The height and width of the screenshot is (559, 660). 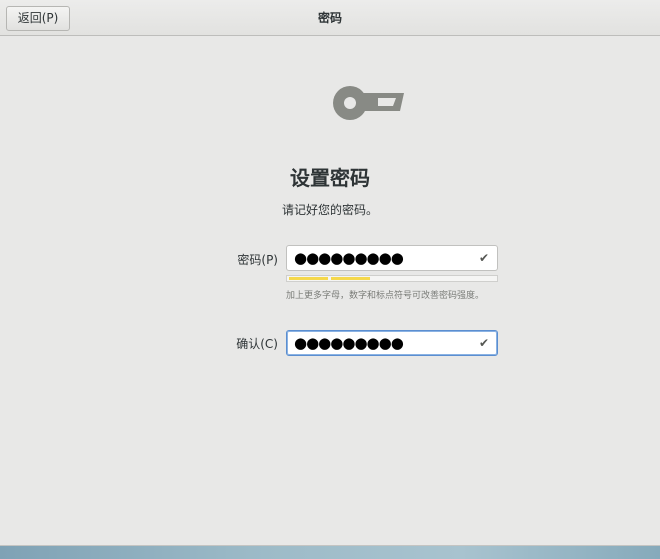 I want to click on desktop-background-strip, so click(x=330, y=552).